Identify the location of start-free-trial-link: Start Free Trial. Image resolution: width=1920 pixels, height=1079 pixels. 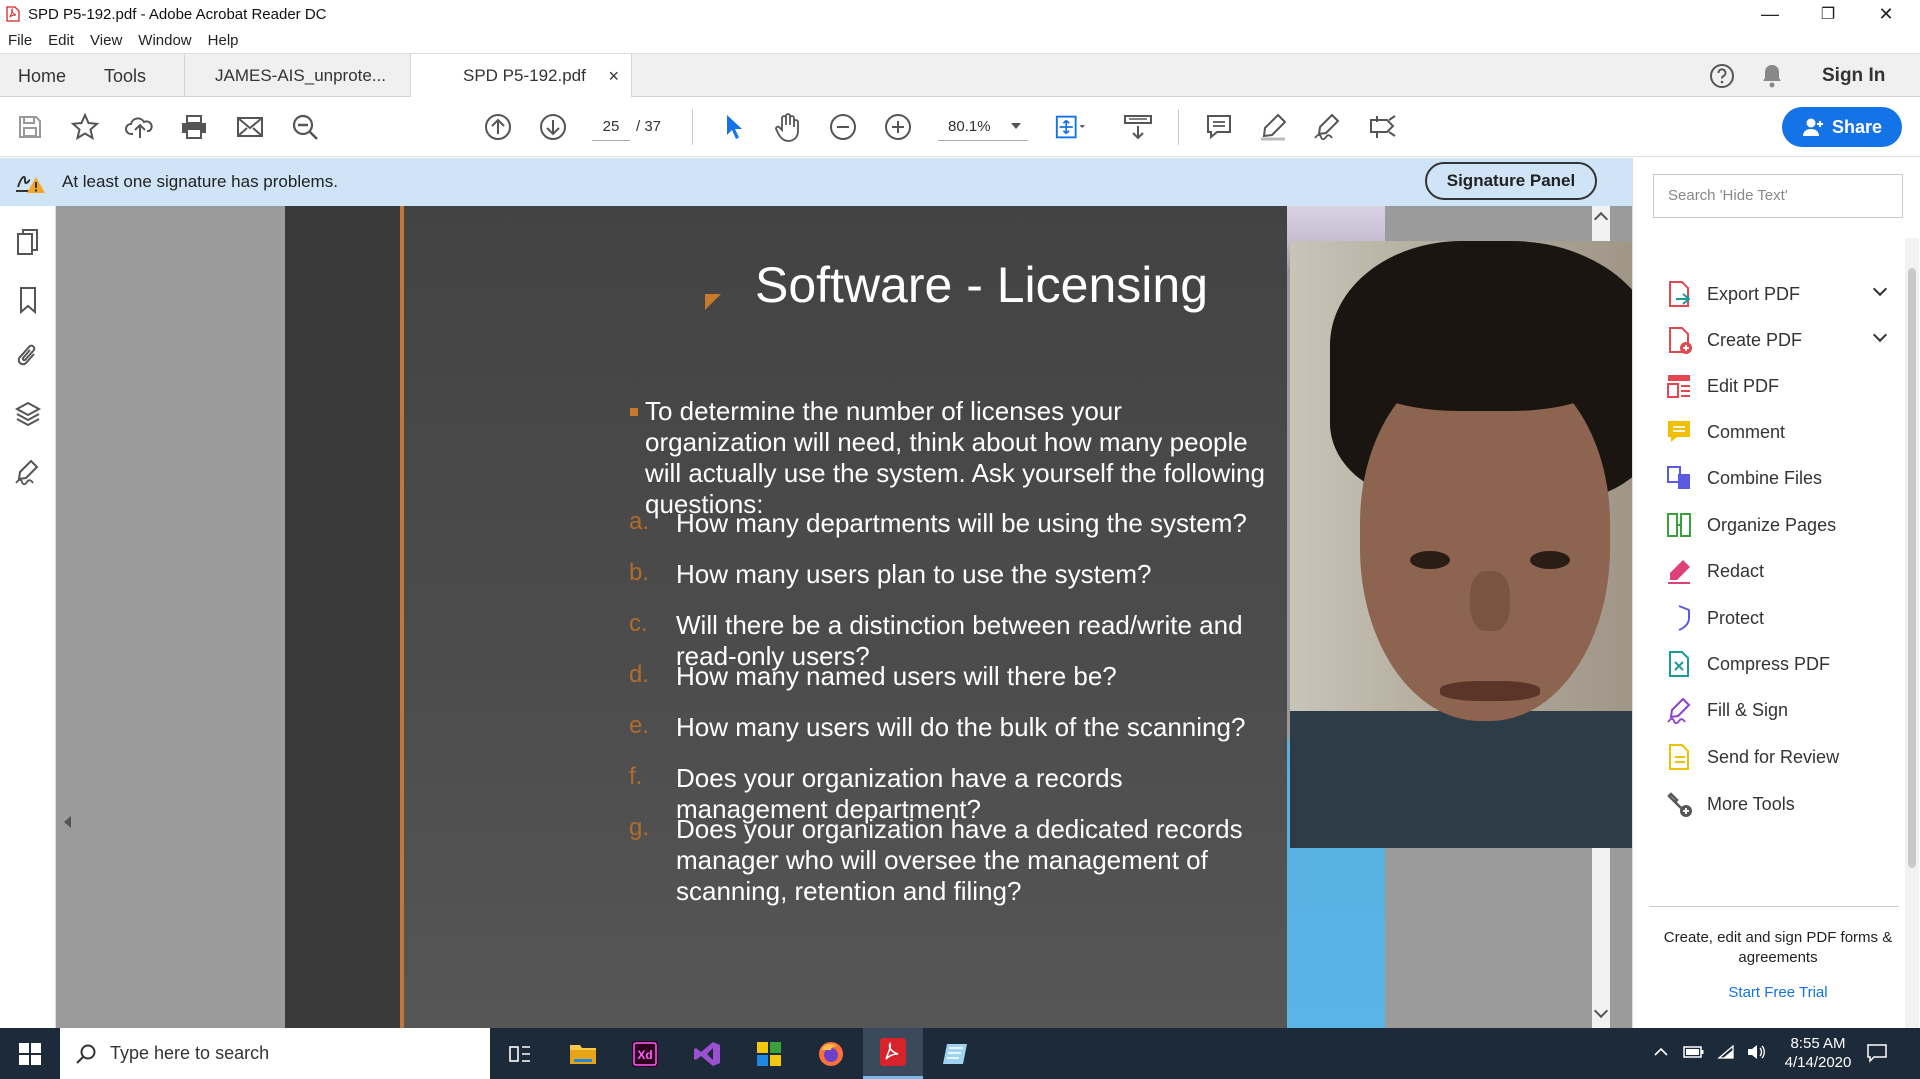
(1778, 992).